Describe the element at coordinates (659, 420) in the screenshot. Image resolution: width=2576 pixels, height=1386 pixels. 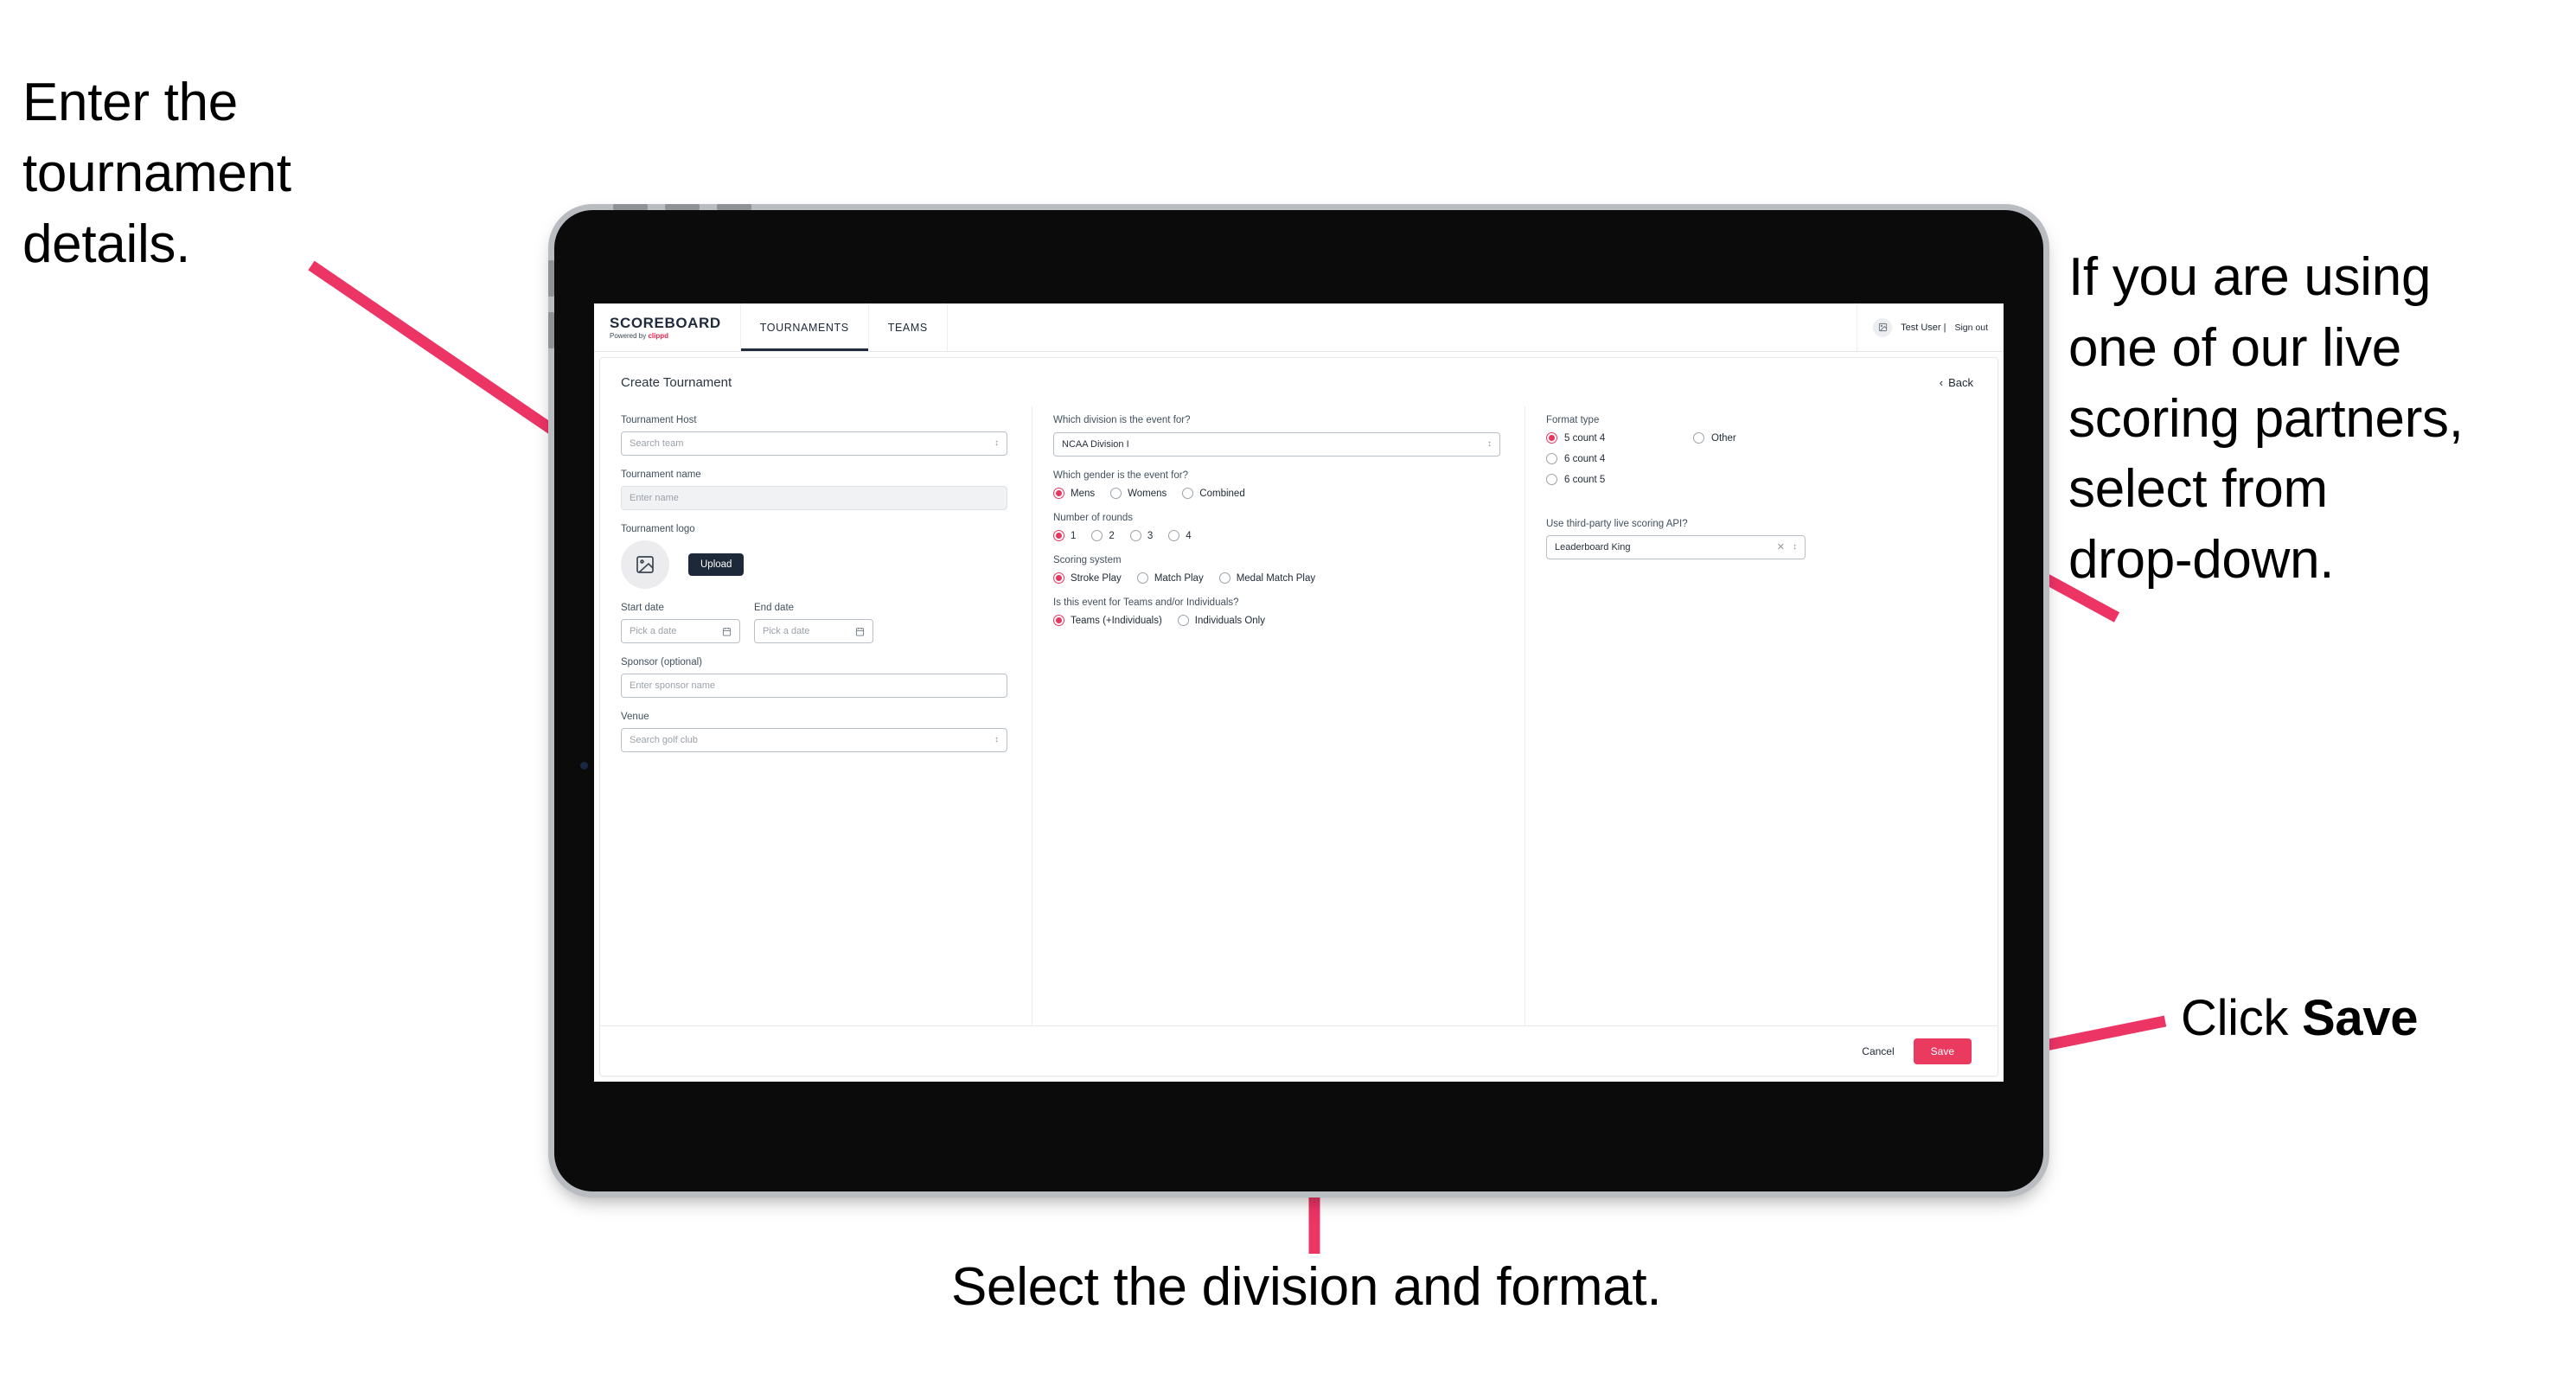
I see `tournament-host-label: Tournament Host` at that location.